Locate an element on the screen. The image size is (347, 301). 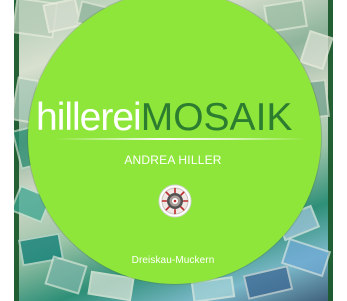
brand-name: hillereiMOSAIK is located at coordinates (181, 118).